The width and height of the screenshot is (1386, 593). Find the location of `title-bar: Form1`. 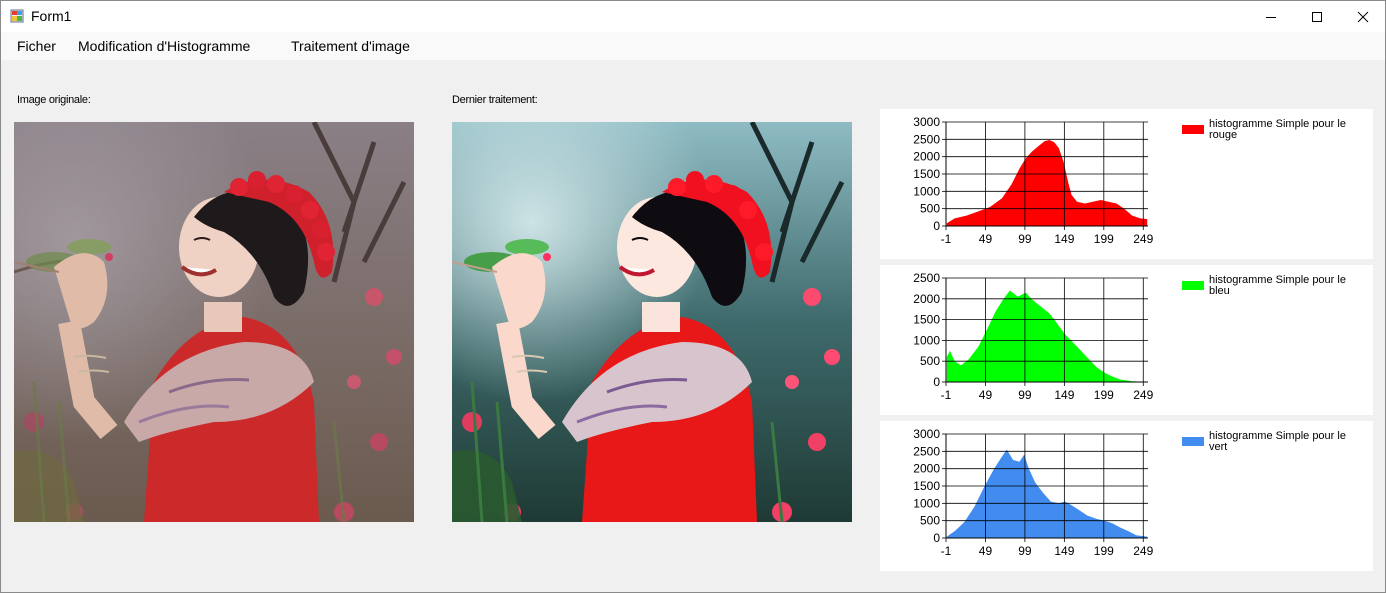

title-bar: Form1 is located at coordinates (693, 16).